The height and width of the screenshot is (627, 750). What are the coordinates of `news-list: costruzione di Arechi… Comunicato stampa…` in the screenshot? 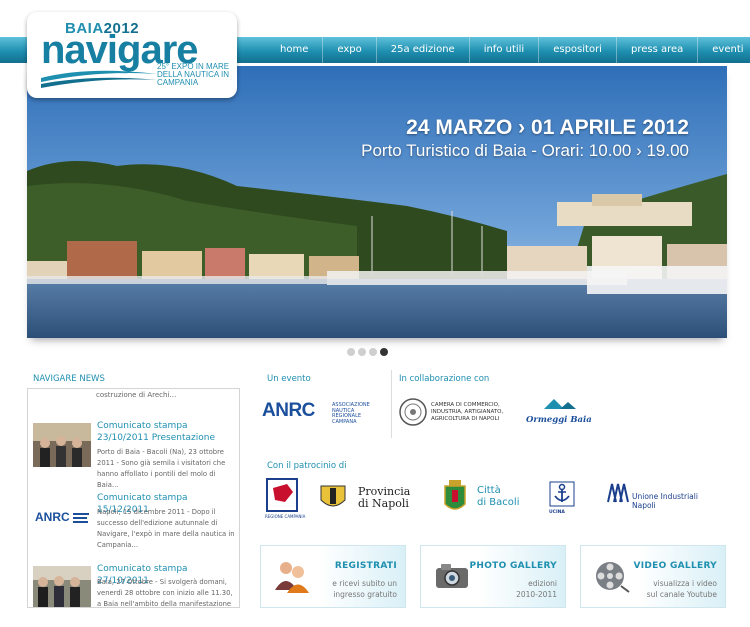 It's located at (133, 498).